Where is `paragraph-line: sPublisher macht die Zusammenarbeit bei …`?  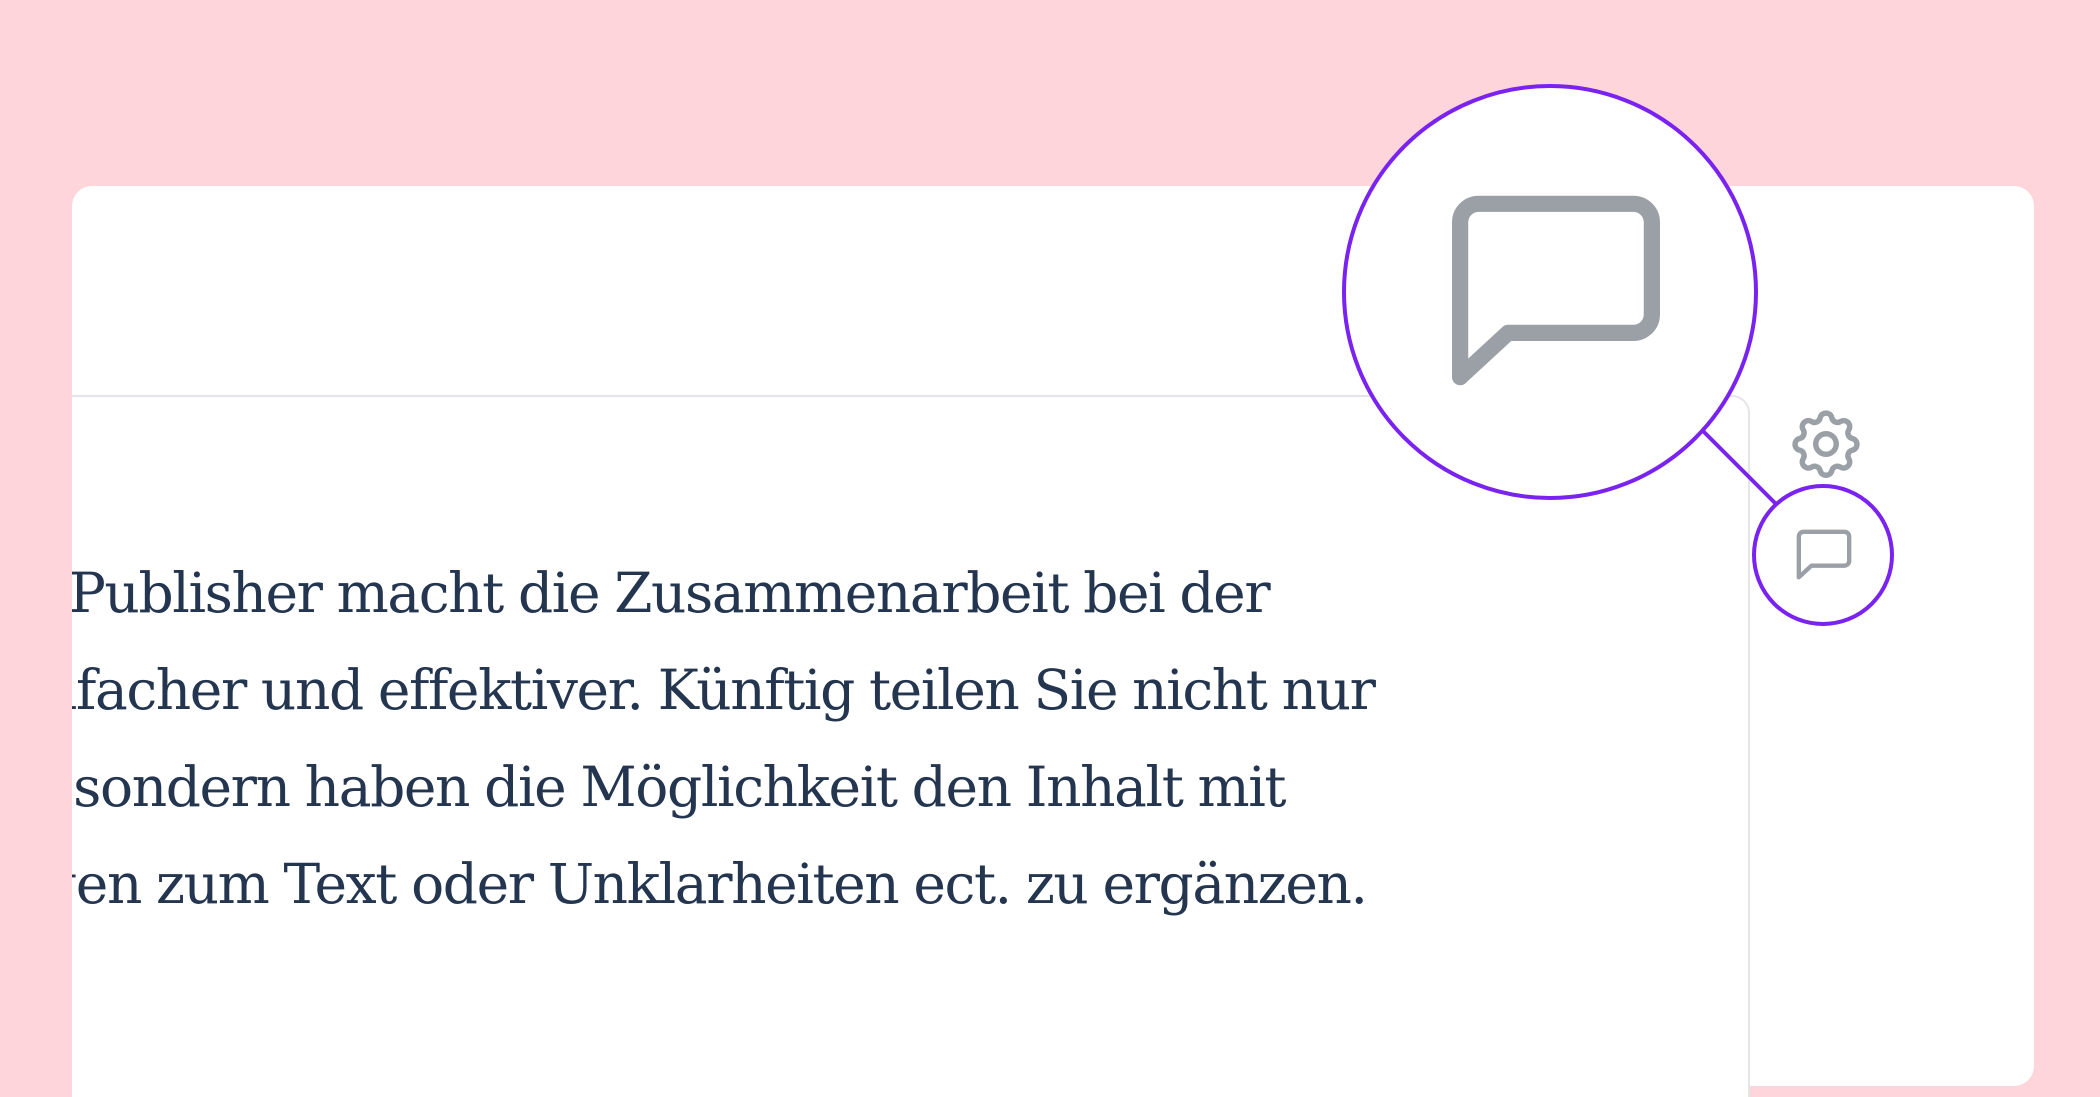 paragraph-line: sPublisher macht die Zusammenarbeit bei … is located at coordinates (671, 593).